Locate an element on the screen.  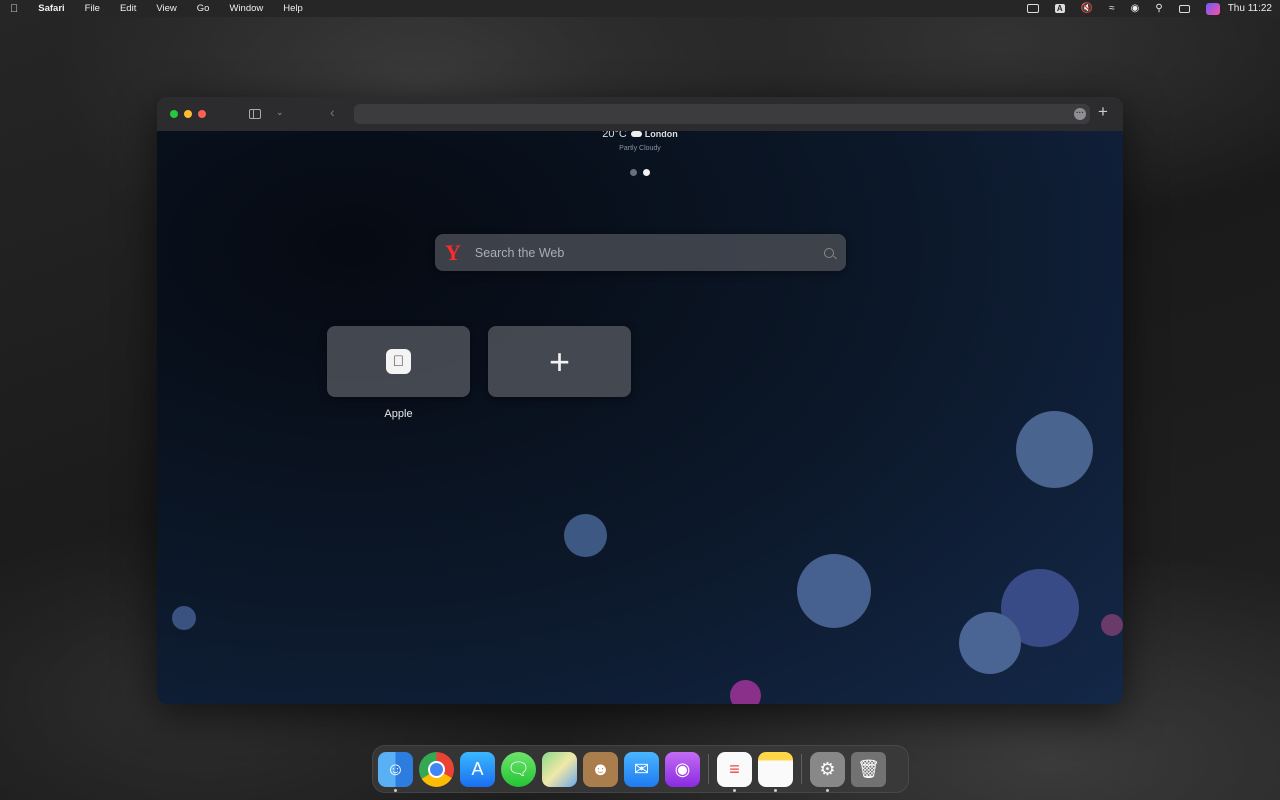
window-controls is located at coordinates (191, 114).